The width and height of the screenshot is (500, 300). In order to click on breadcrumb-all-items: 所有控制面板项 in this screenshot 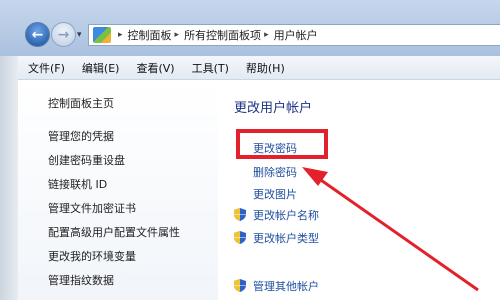, I will do `click(222, 35)`.